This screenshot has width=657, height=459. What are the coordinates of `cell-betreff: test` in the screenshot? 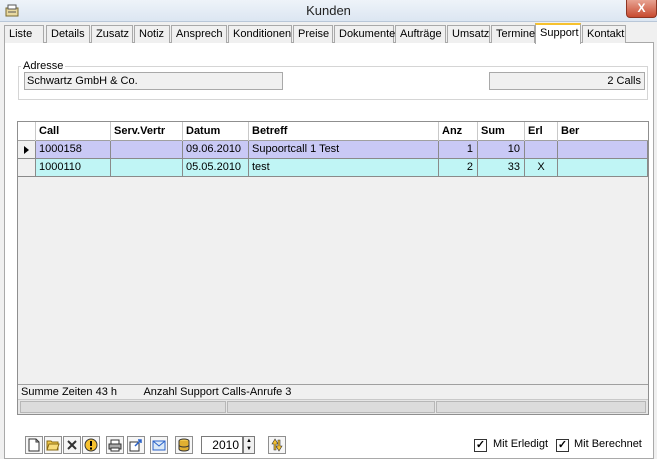 It's located at (344, 168).